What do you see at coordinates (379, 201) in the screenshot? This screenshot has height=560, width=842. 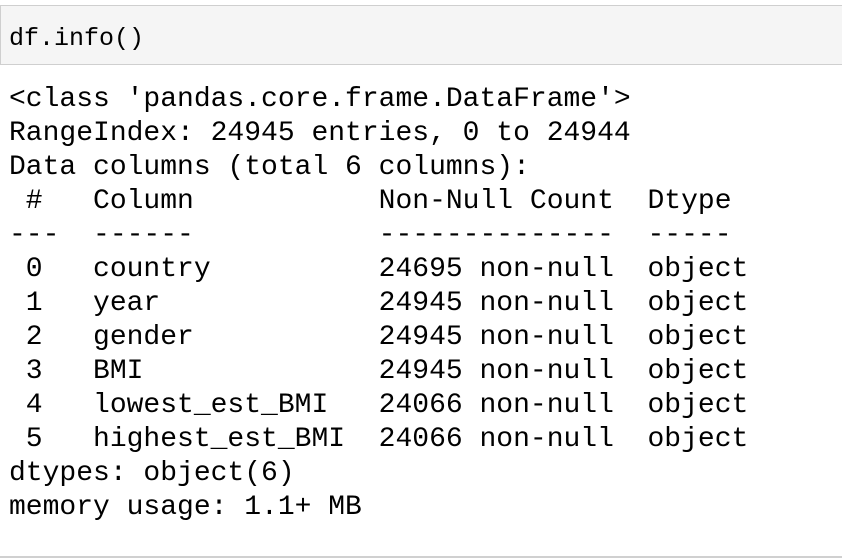 I see `output-table-header: # Column Non-Null Count Dtype` at bounding box center [379, 201].